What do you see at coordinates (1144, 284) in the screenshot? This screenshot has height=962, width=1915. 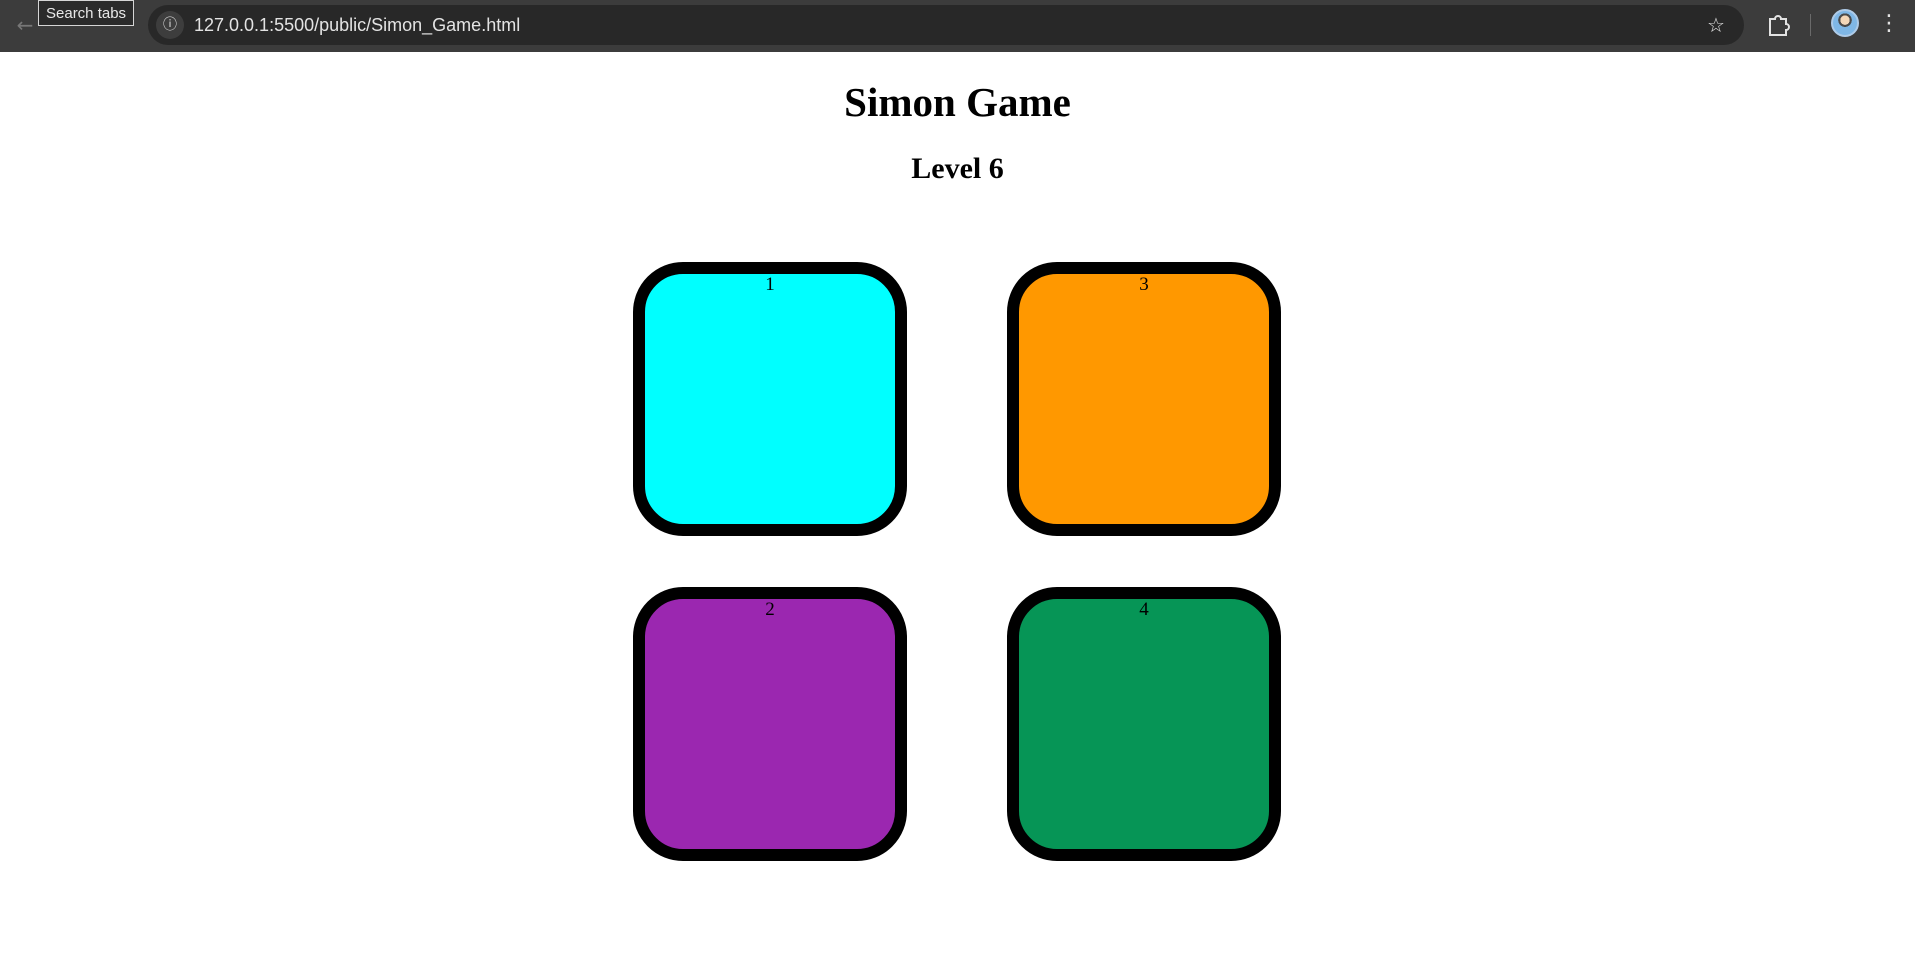 I see `game-button-label: 3` at bounding box center [1144, 284].